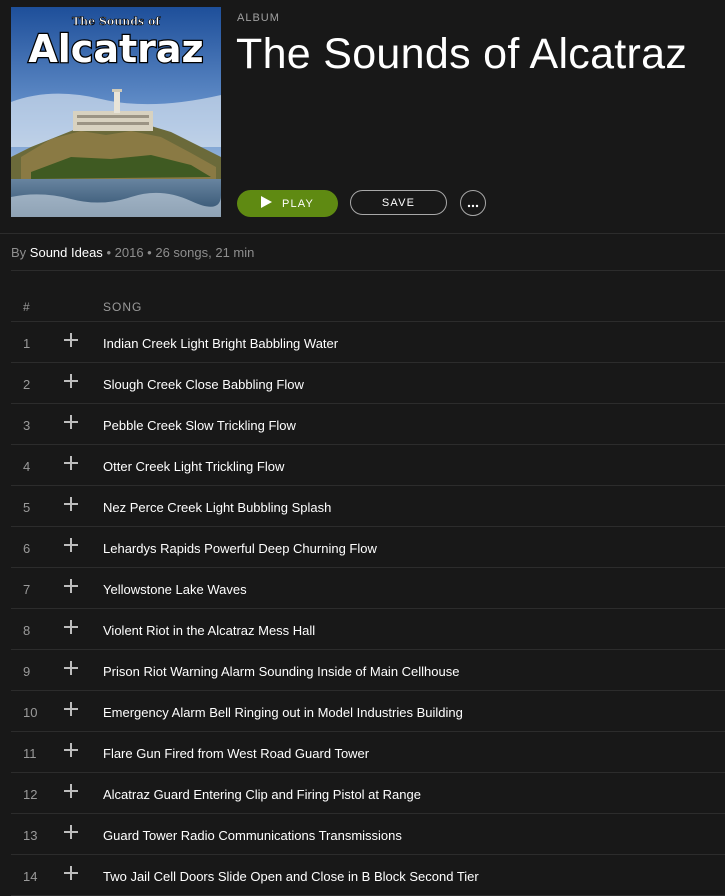 The width and height of the screenshot is (725, 896). I want to click on track-number: 8, so click(27, 630).